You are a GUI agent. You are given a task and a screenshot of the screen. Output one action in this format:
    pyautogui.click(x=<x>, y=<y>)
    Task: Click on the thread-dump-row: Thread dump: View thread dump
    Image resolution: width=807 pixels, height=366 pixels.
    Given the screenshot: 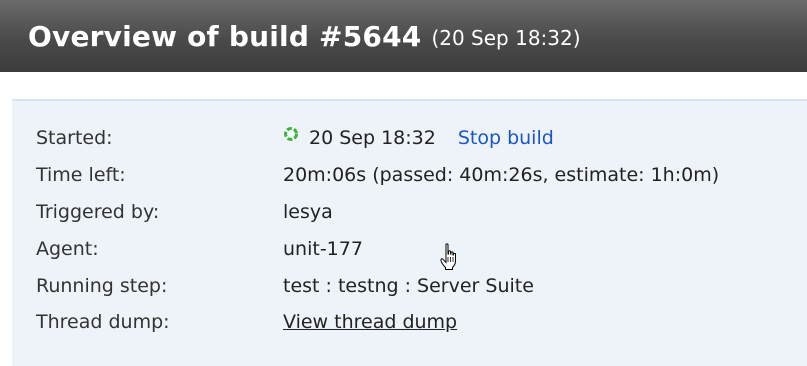 What is the action you would take?
    pyautogui.click(x=246, y=322)
    